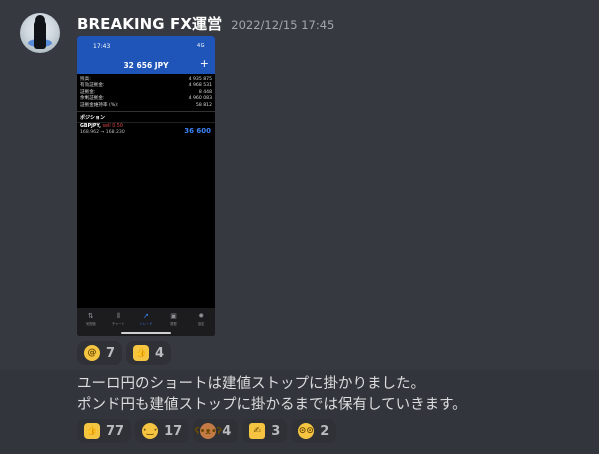  I want to click on positions-section-title: ポジション, so click(146, 116).